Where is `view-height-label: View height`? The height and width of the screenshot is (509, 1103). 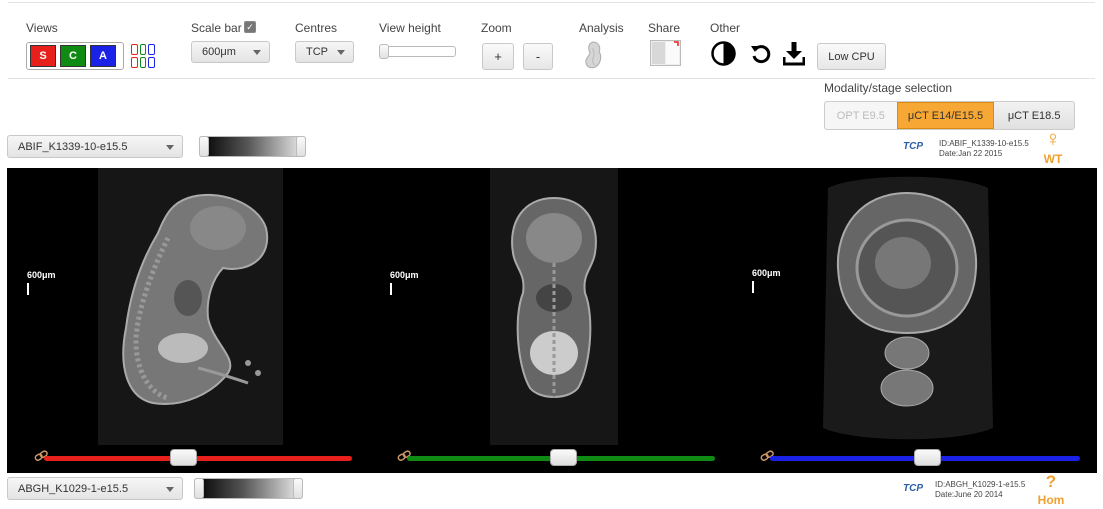
view-height-label: View height is located at coordinates (410, 28).